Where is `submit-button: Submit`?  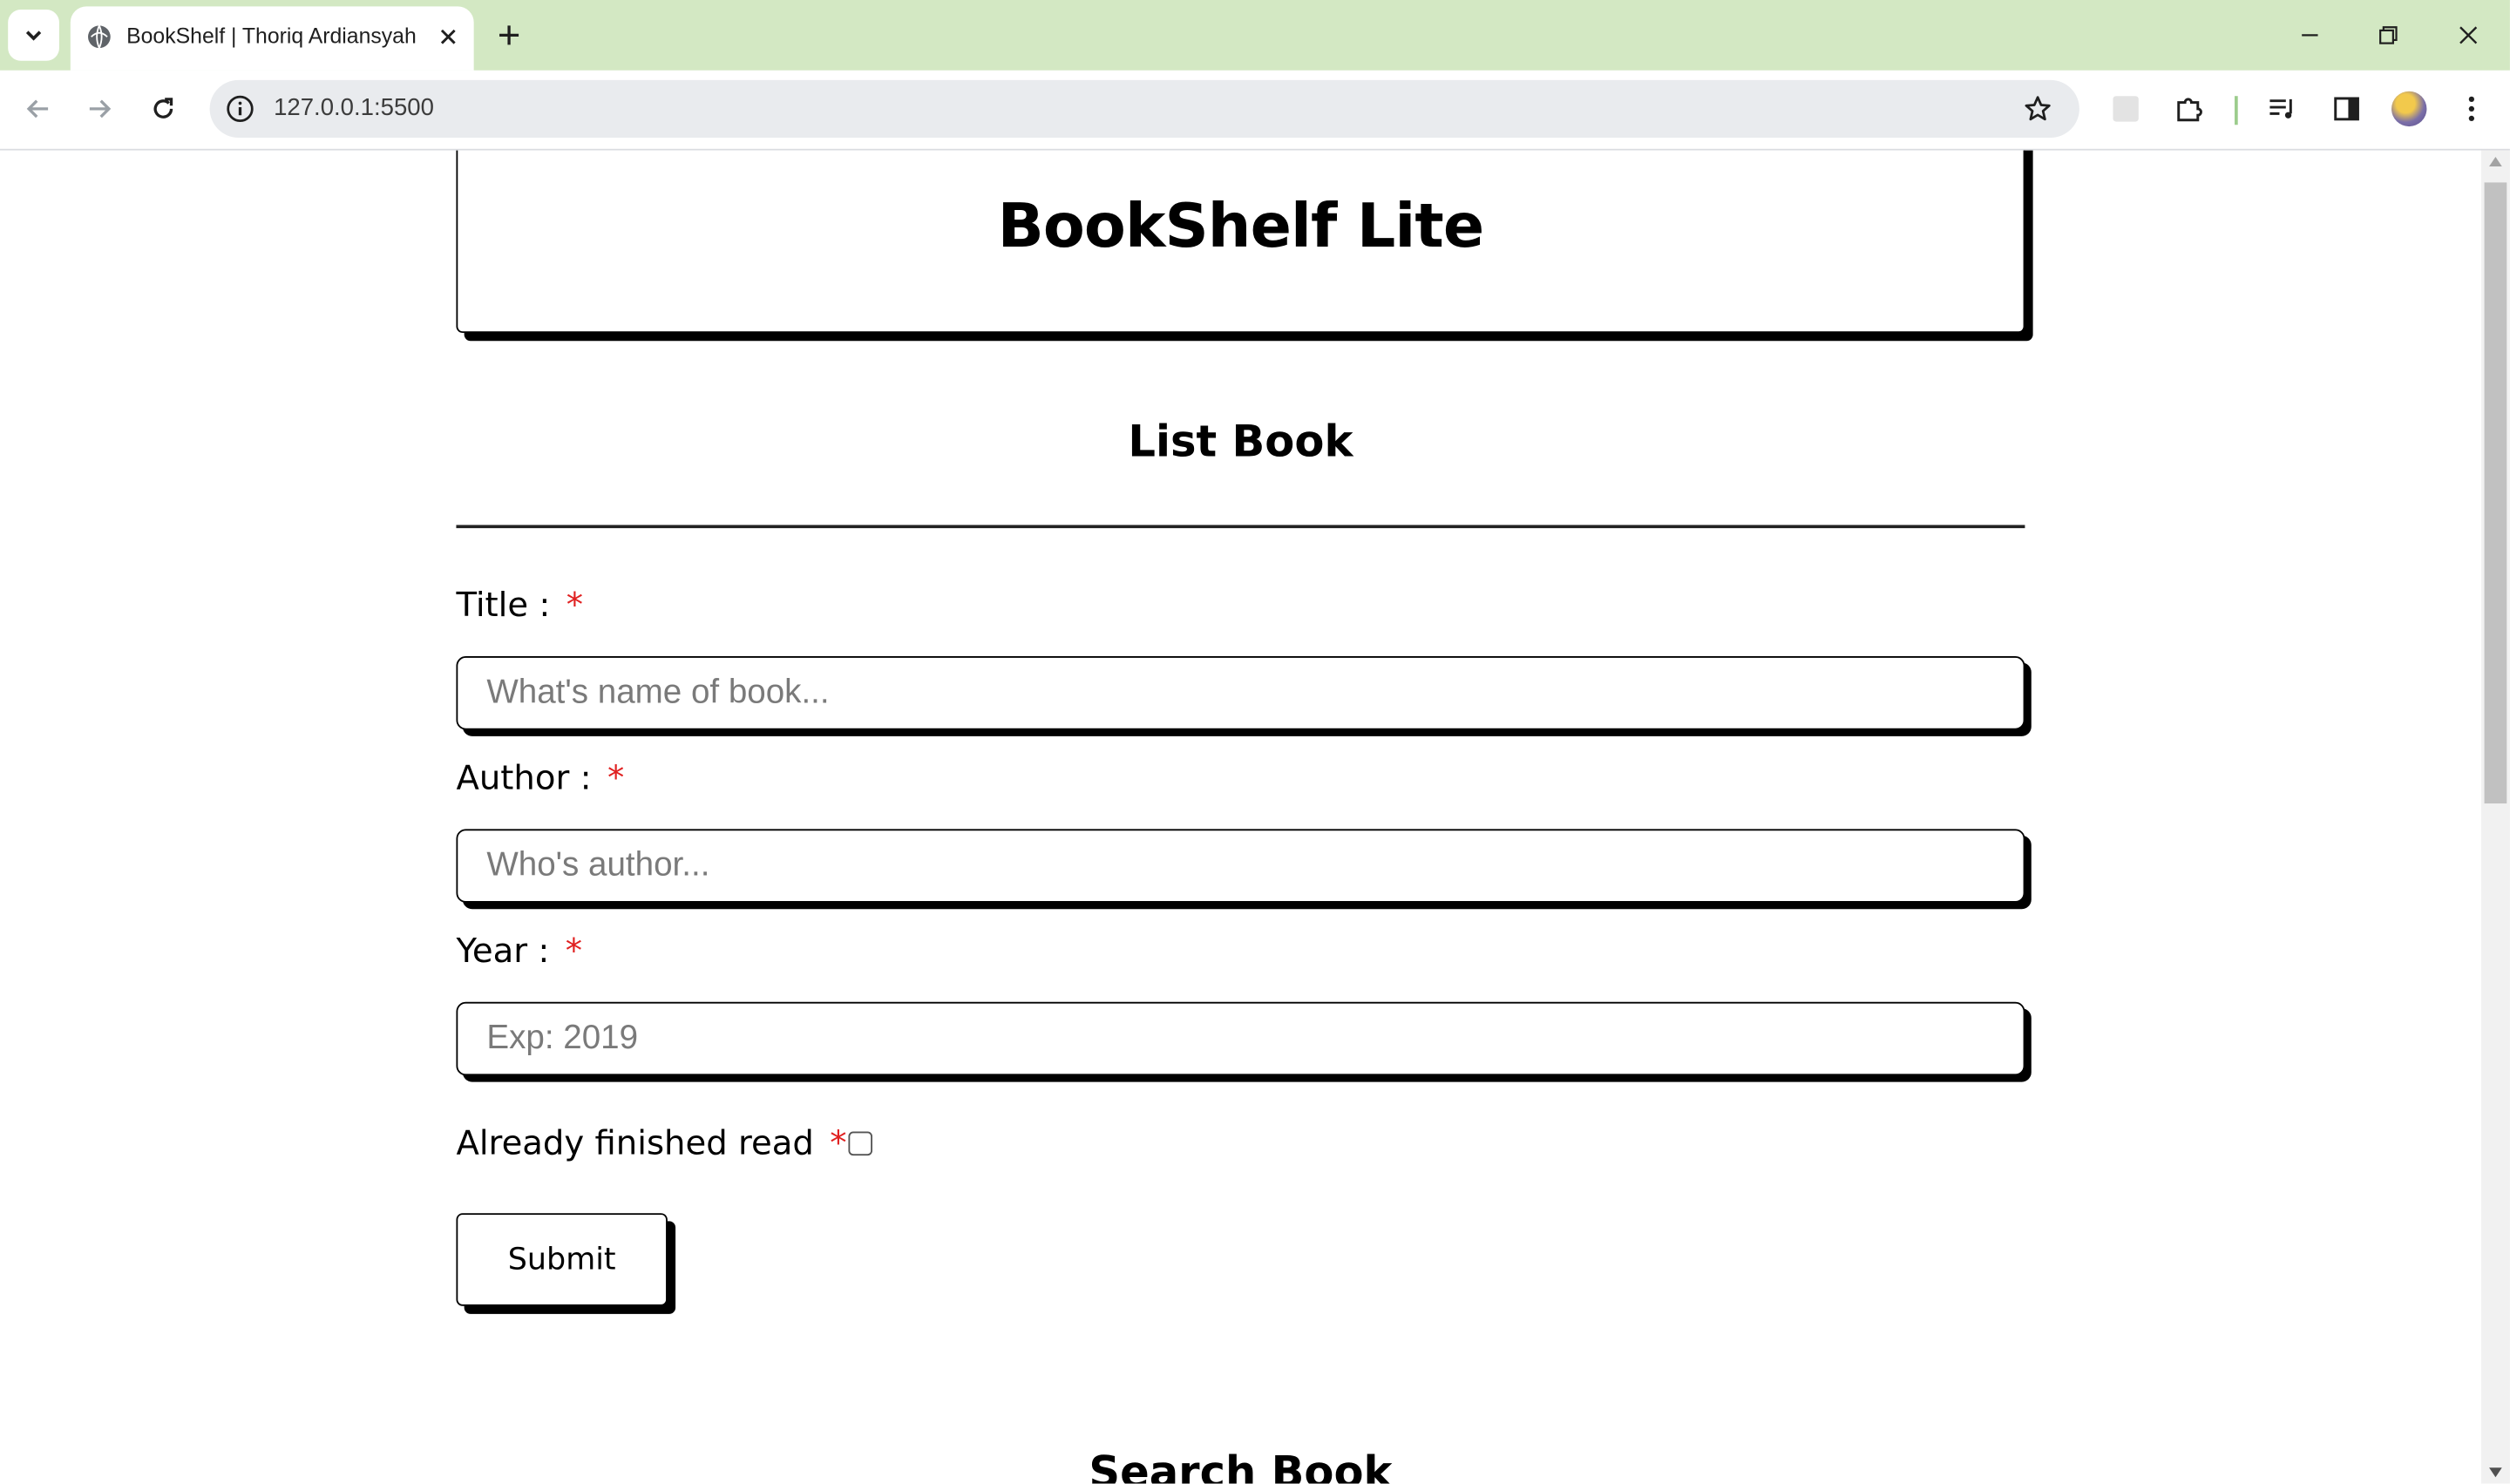
submit-button: Submit is located at coordinates (562, 1259).